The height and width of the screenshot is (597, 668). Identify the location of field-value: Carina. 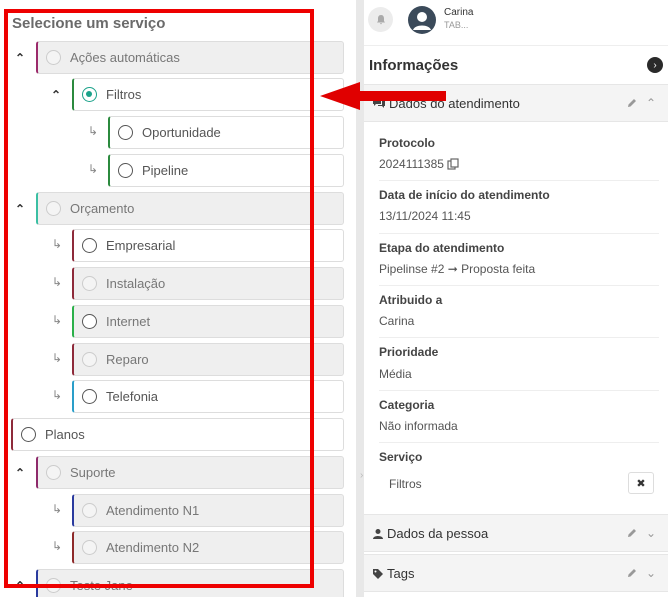
(397, 321).